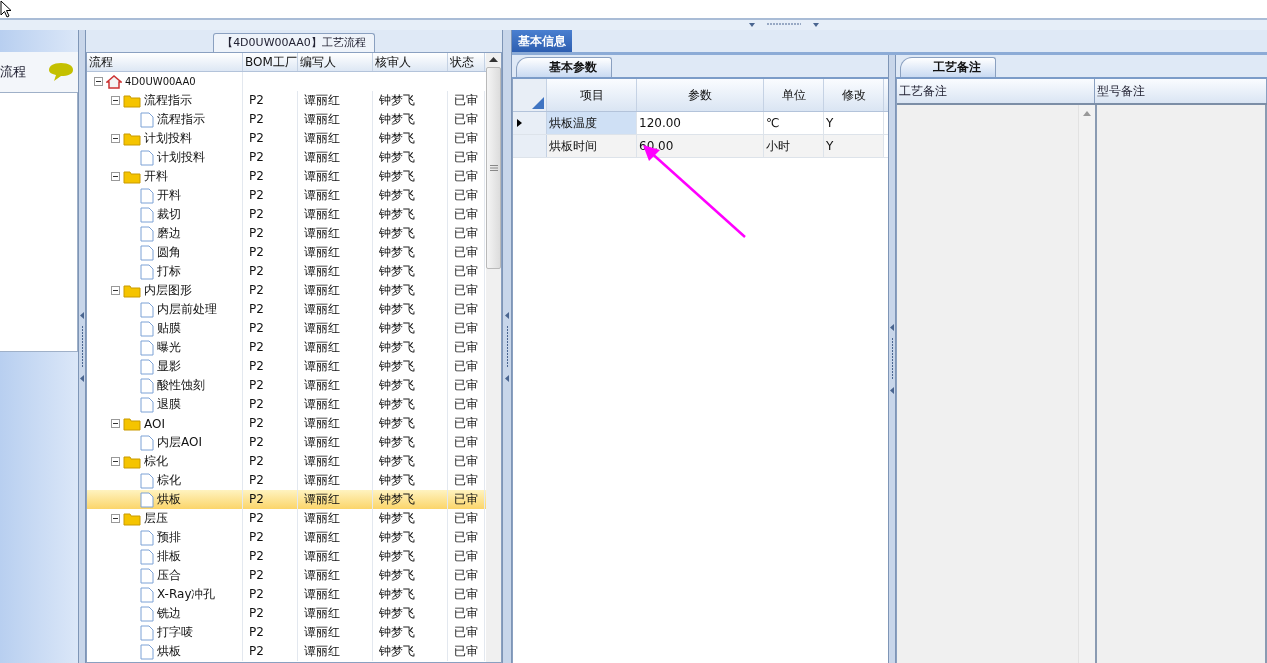 Image resolution: width=1267 pixels, height=663 pixels. I want to click on tree-row: 酸性蚀刻 P2 谭丽红 钟梦飞 已审, so click(286, 385).